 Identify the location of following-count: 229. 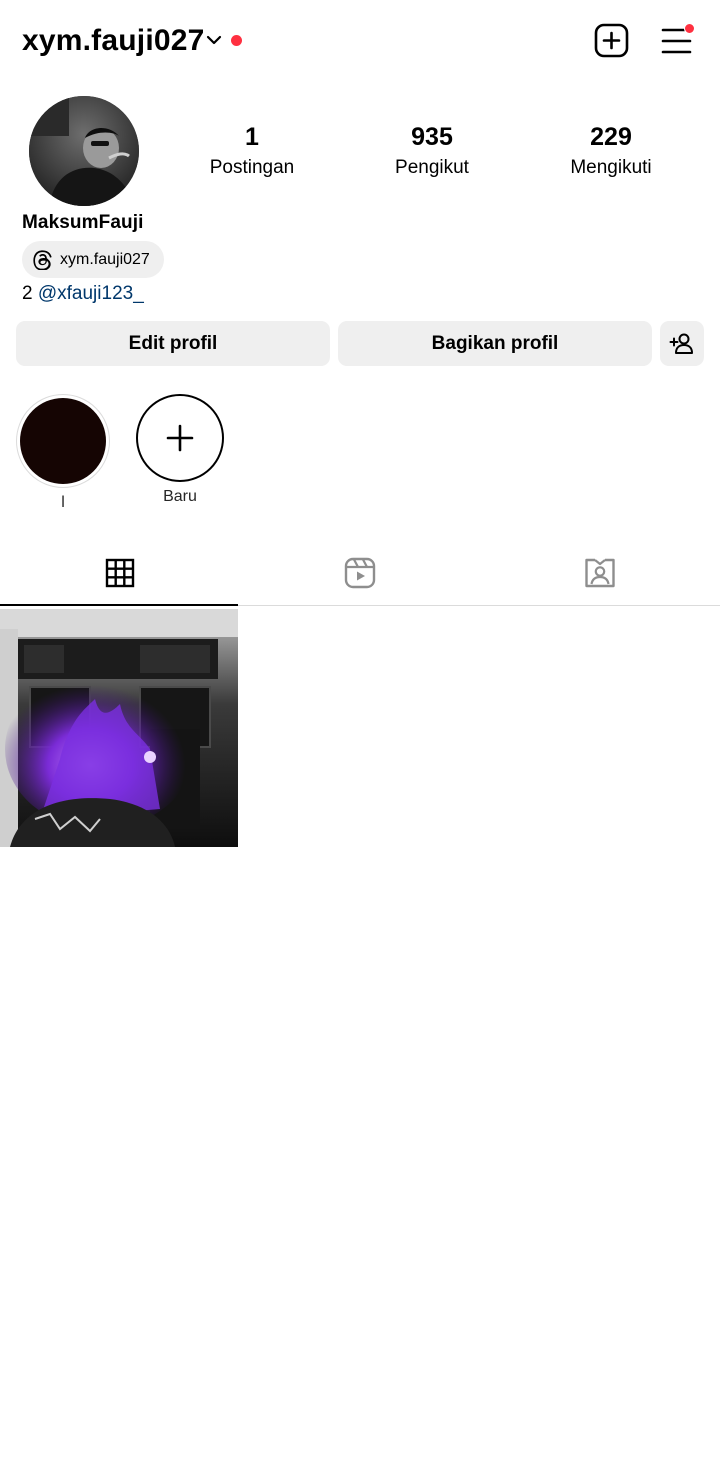
(611, 137).